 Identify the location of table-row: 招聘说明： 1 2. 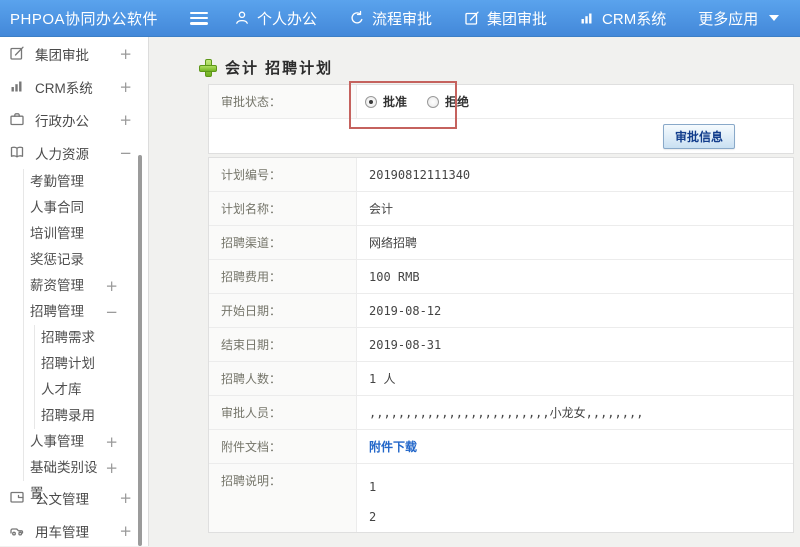
(501, 498).